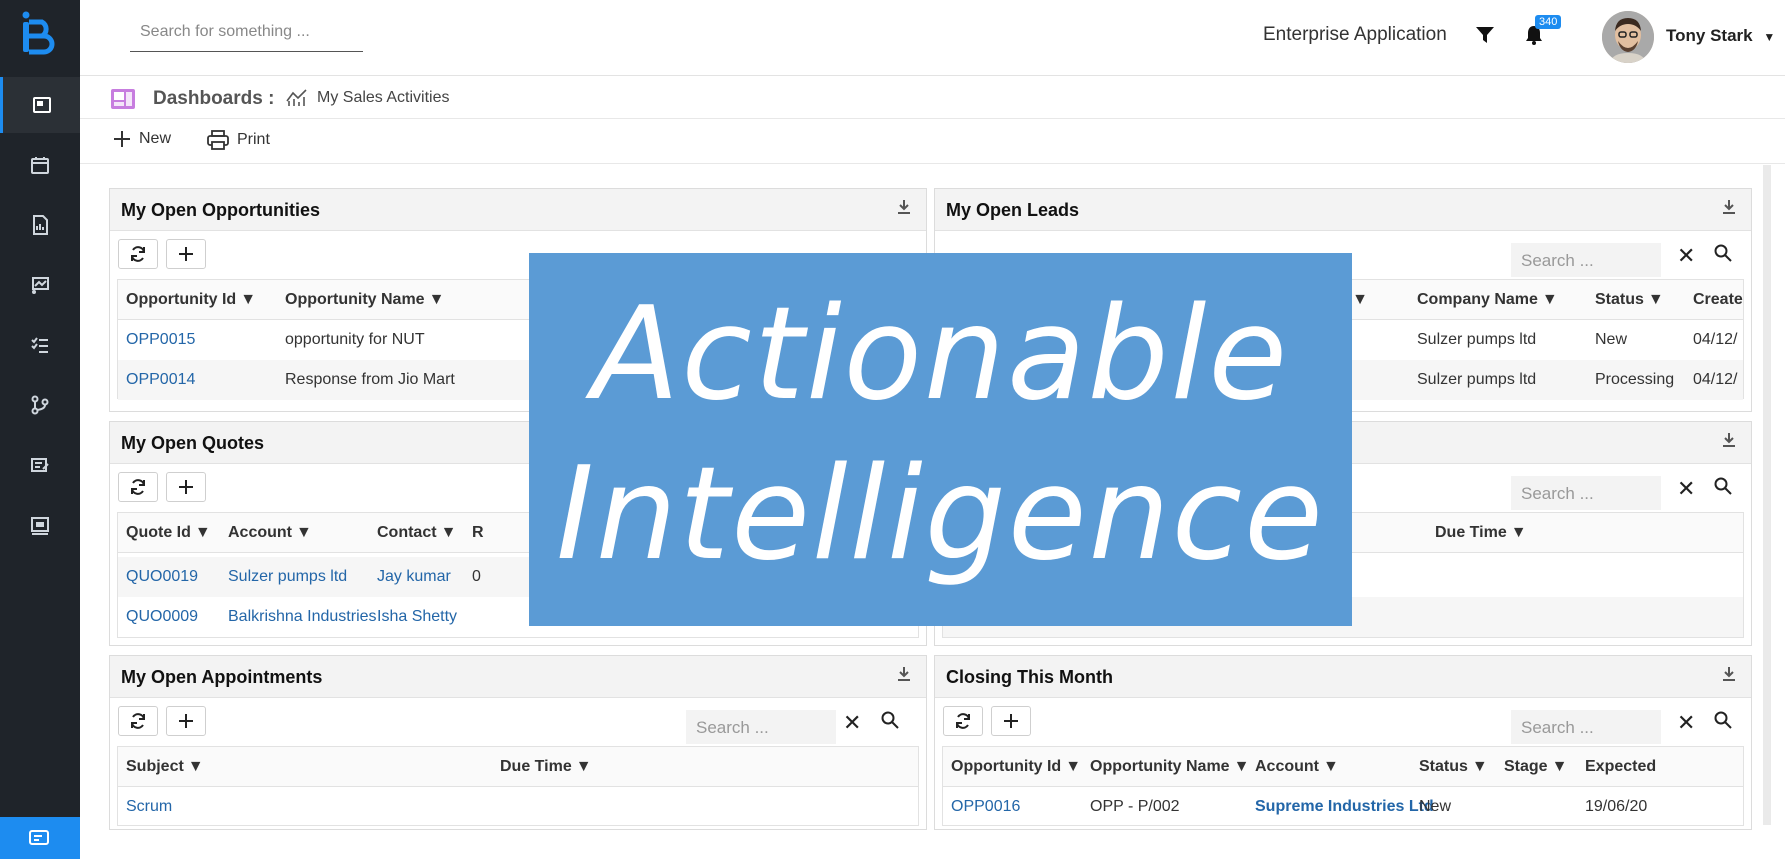 This screenshot has height=859, width=1785. I want to click on created-date: 04/12/, so click(1715, 379).